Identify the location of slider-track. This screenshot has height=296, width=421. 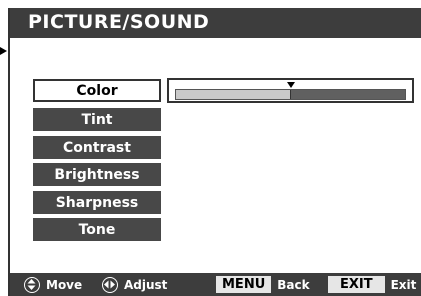
(290, 94).